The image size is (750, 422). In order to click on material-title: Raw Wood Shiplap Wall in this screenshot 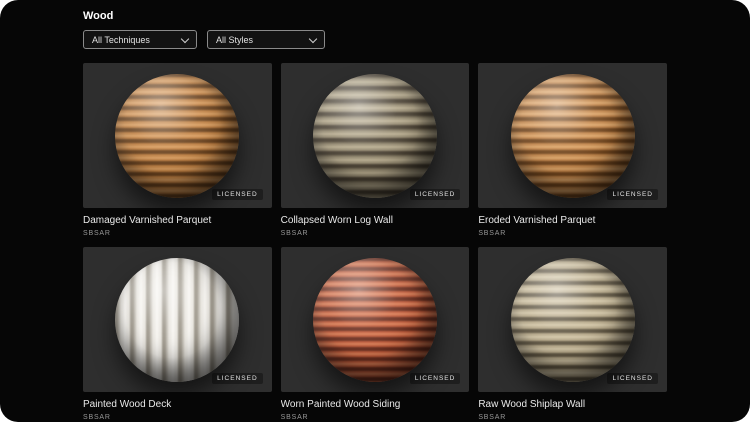, I will do `click(572, 405)`.